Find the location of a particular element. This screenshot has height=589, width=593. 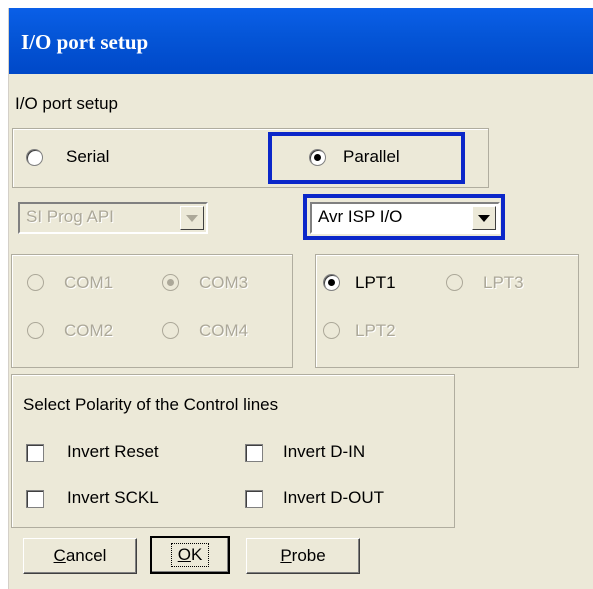

lpt1-radio-dot is located at coordinates (331, 282).